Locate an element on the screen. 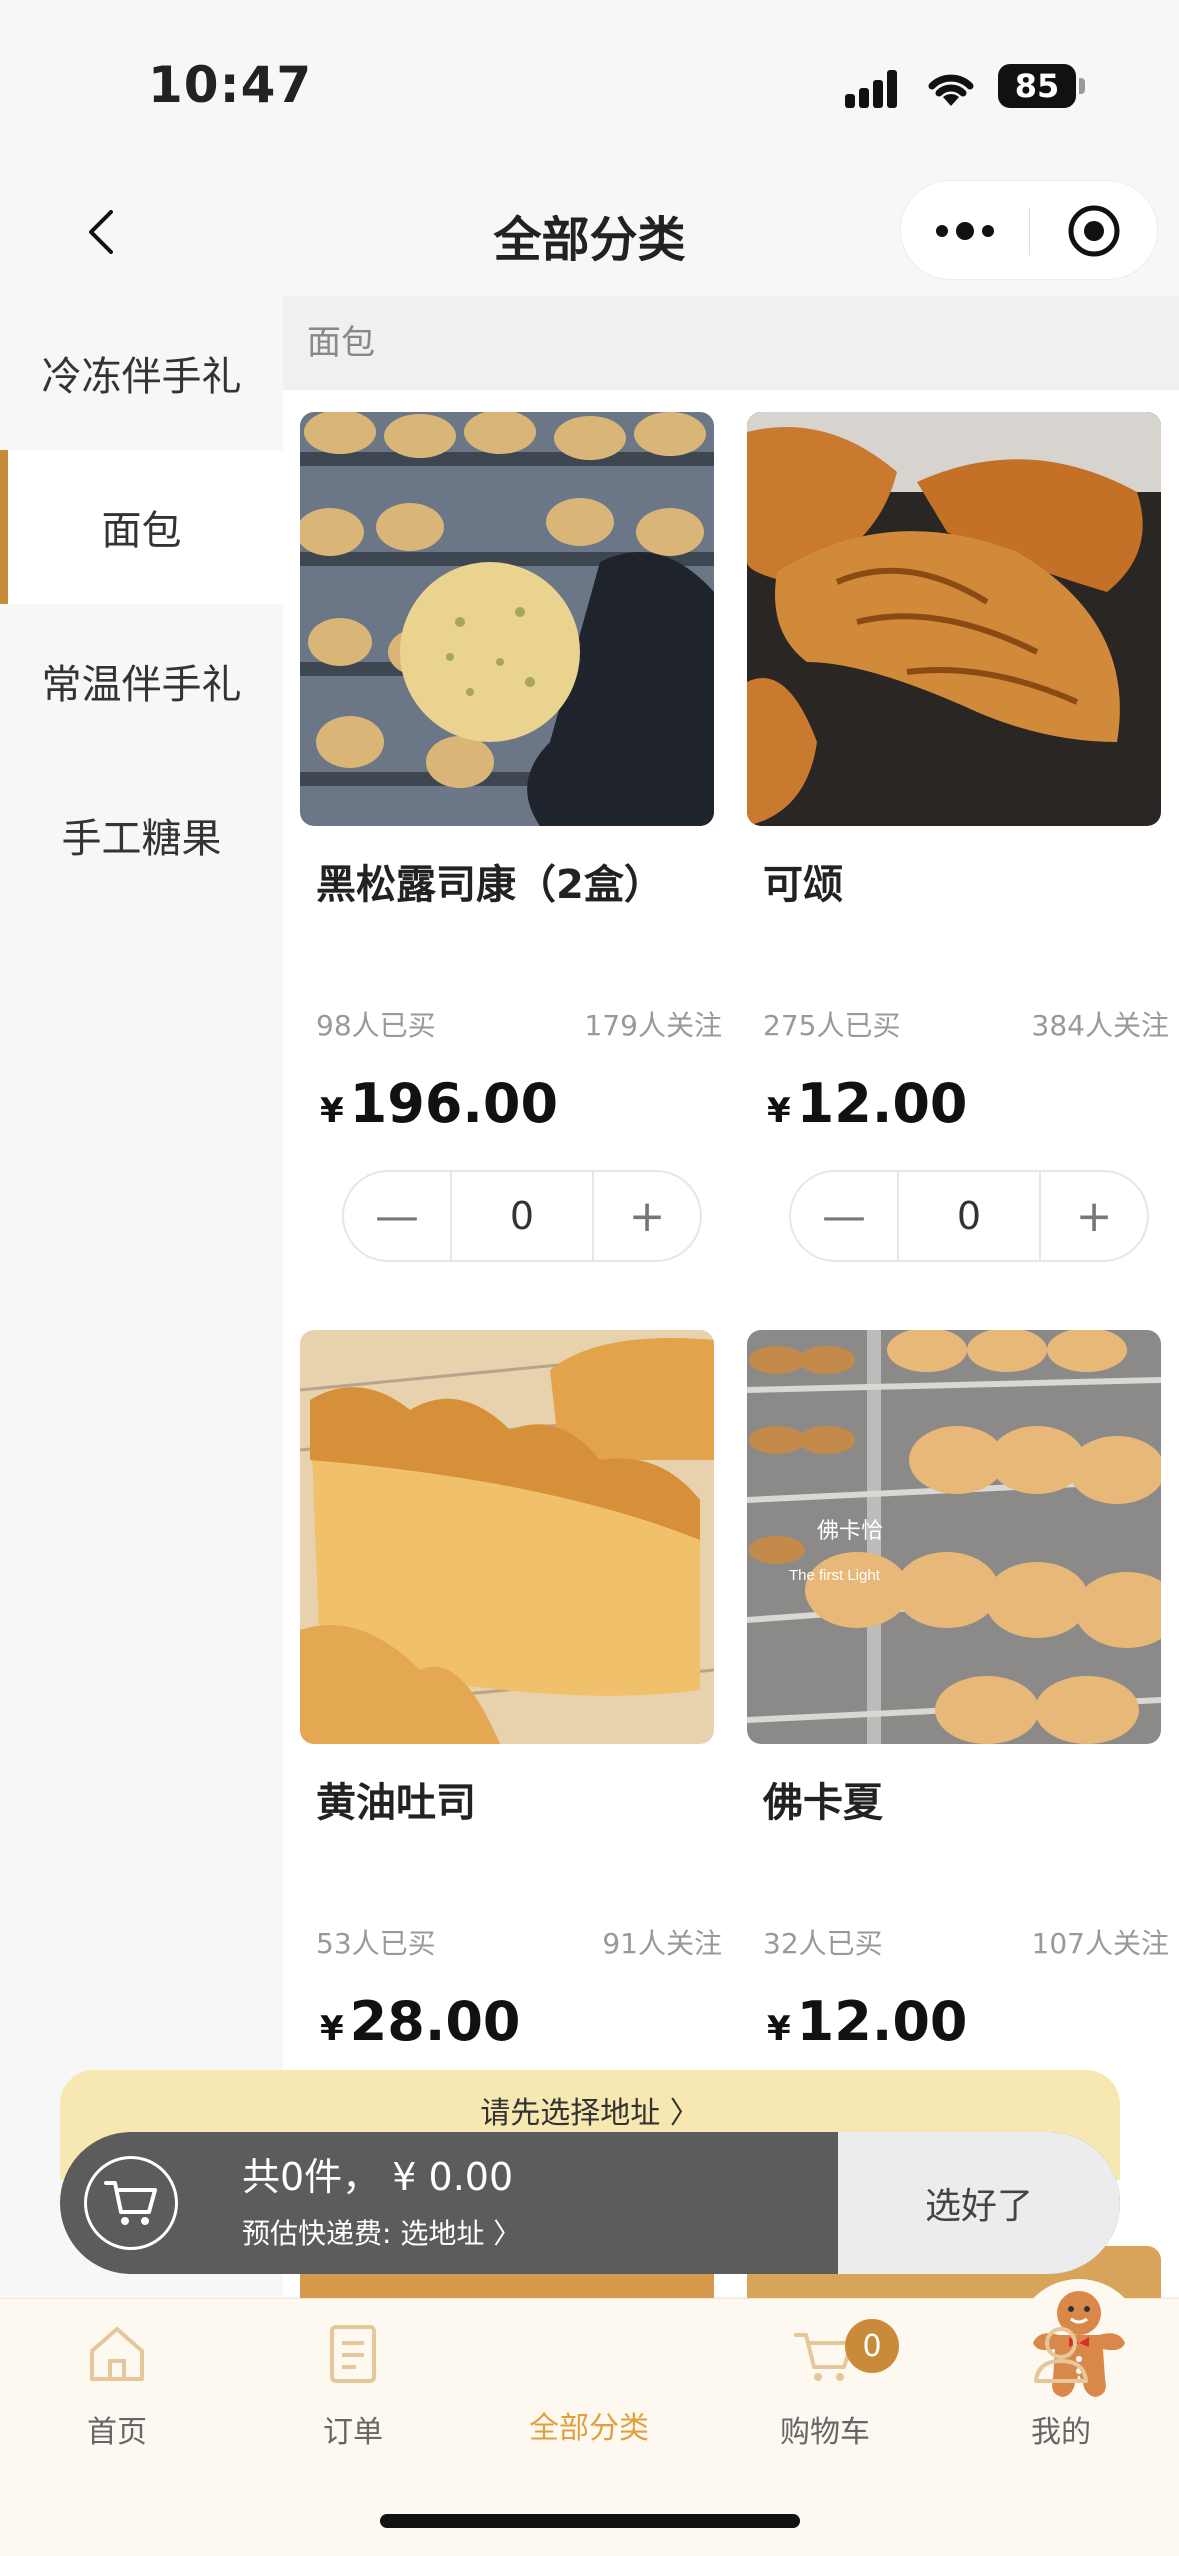  cart-total: 共0件， ¥ 0.00 is located at coordinates (378, 2177).